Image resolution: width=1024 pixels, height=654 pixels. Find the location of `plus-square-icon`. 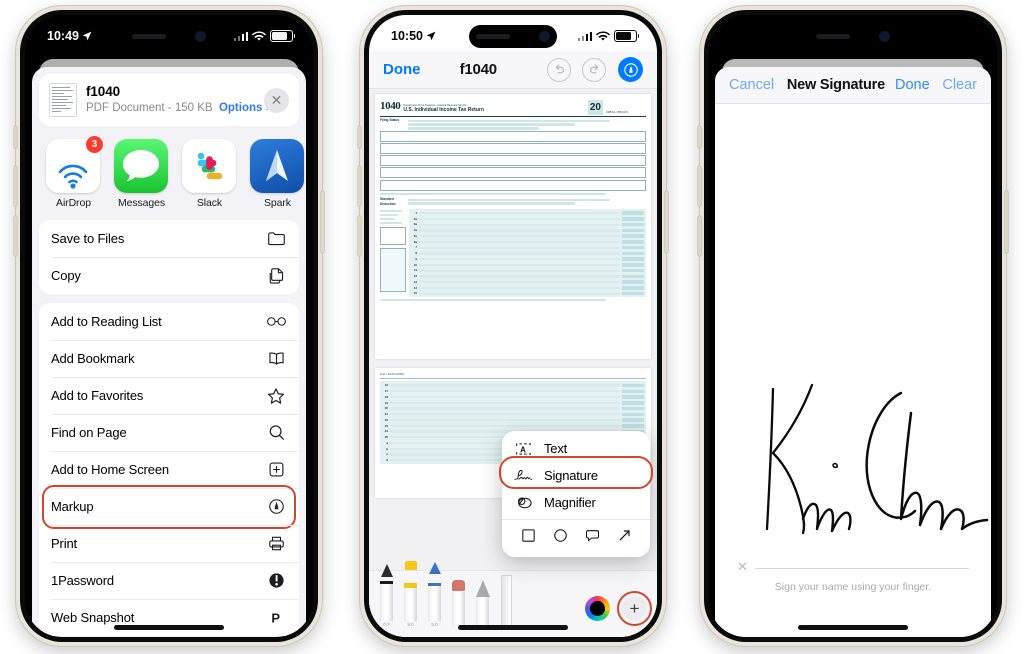

plus-square-icon is located at coordinates (276, 470).